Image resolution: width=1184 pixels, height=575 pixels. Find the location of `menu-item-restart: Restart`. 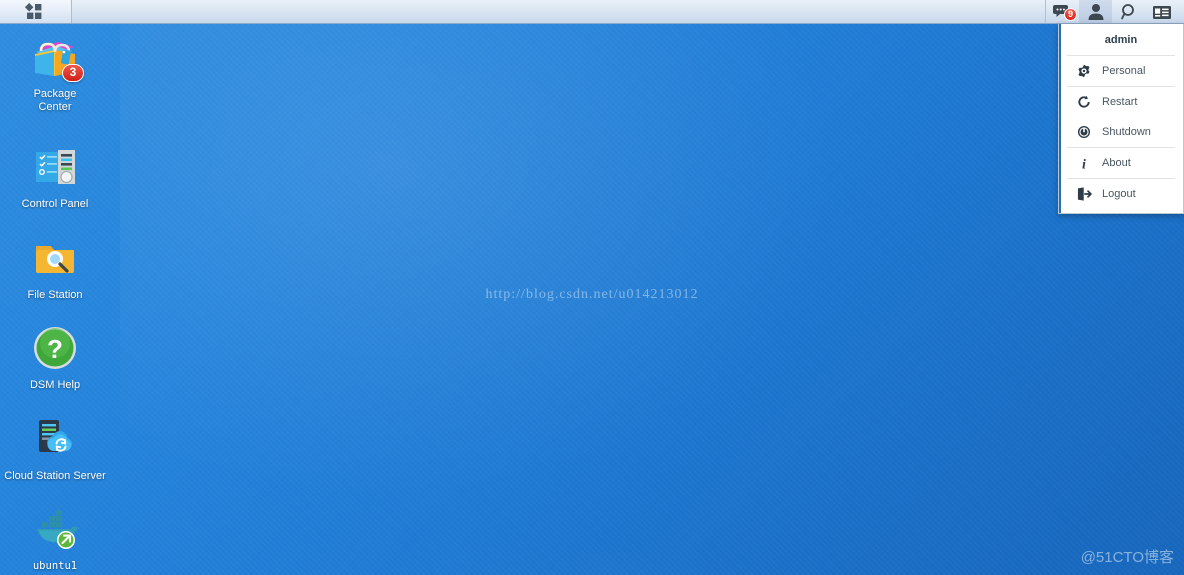

menu-item-restart: Restart is located at coordinates (1121, 102).